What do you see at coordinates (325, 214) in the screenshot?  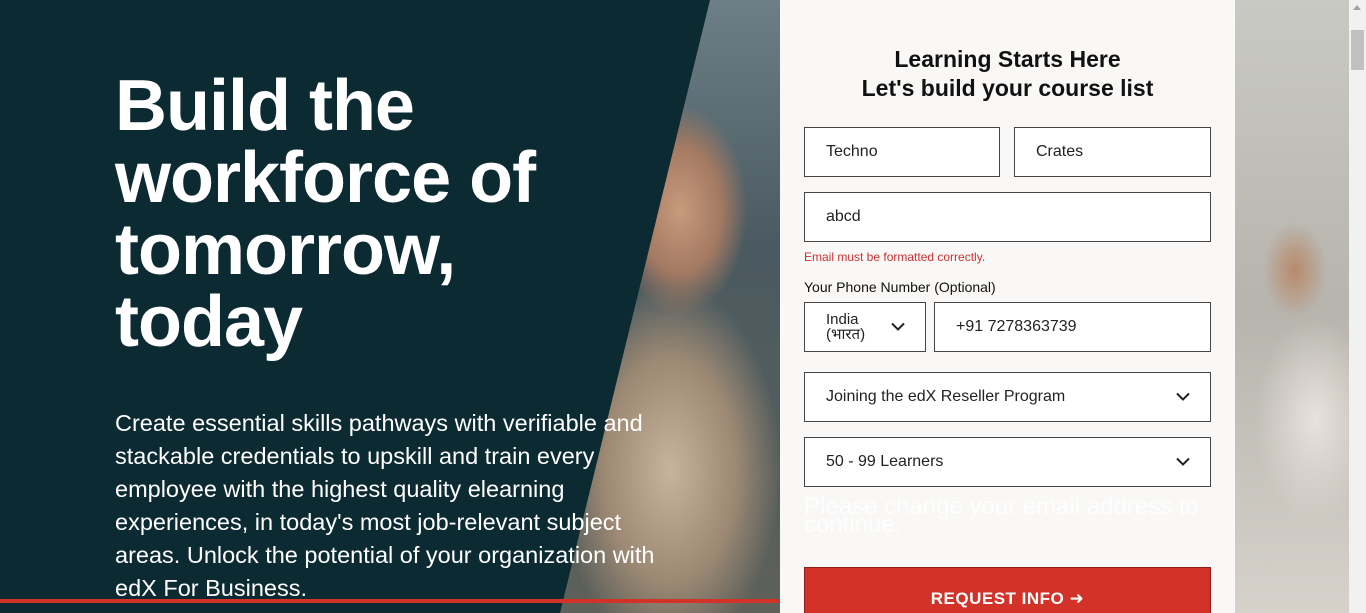 I see `hero-title: Build the workforce of tomorrow, today` at bounding box center [325, 214].